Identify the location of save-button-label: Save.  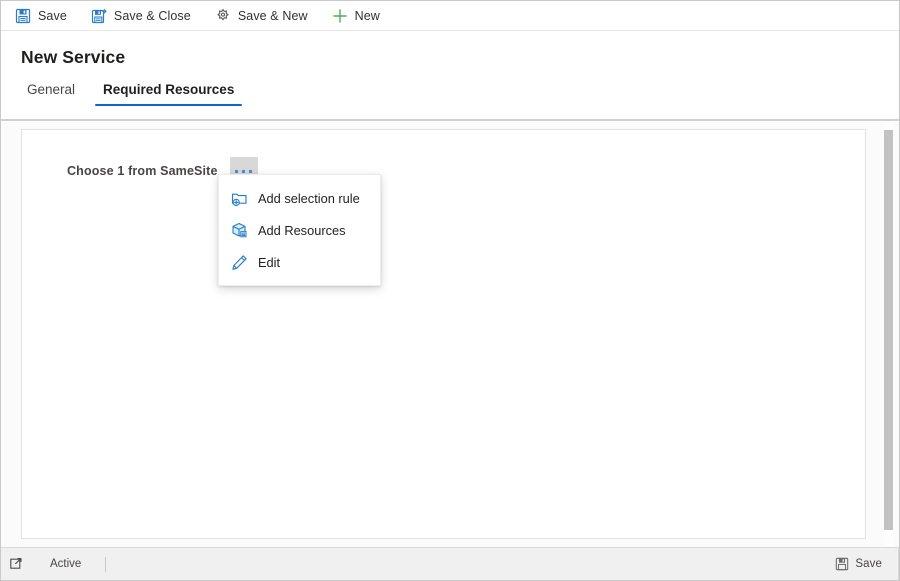
(52, 15).